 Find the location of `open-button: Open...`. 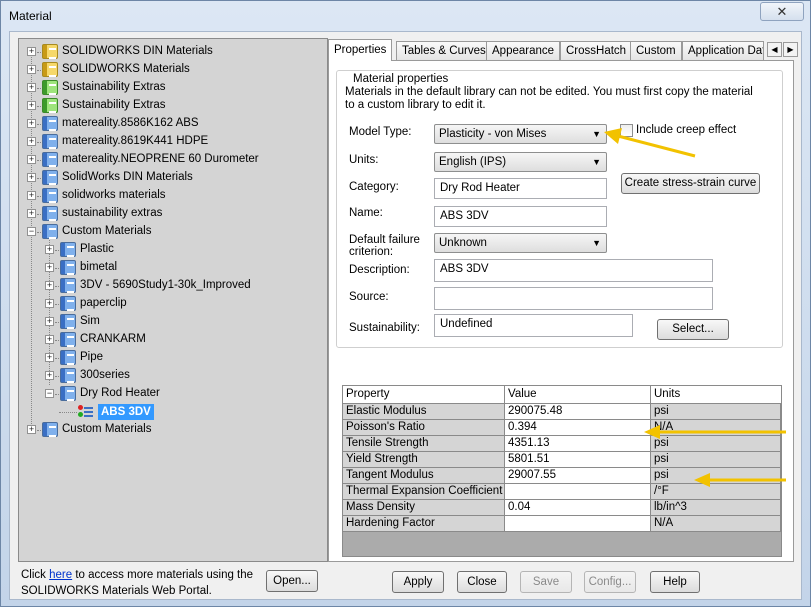

open-button: Open... is located at coordinates (292, 581).